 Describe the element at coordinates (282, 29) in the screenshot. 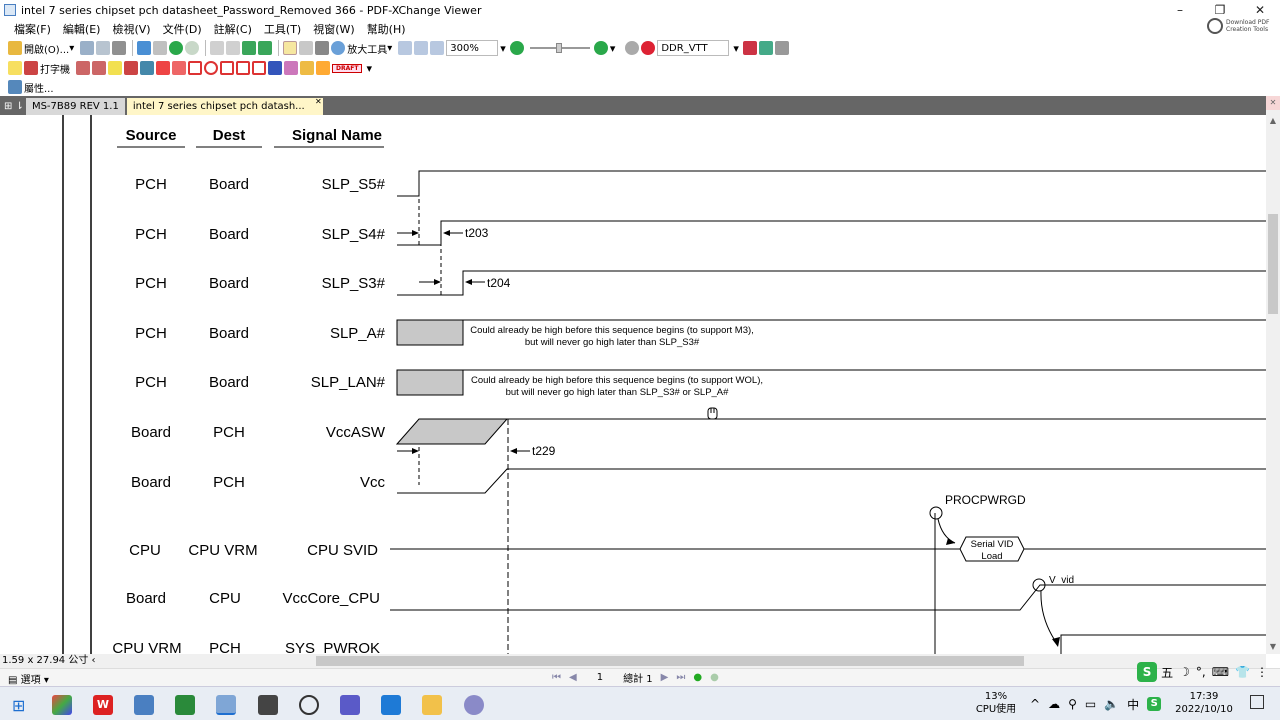

I see `menu-tools: 工具(T)` at that location.